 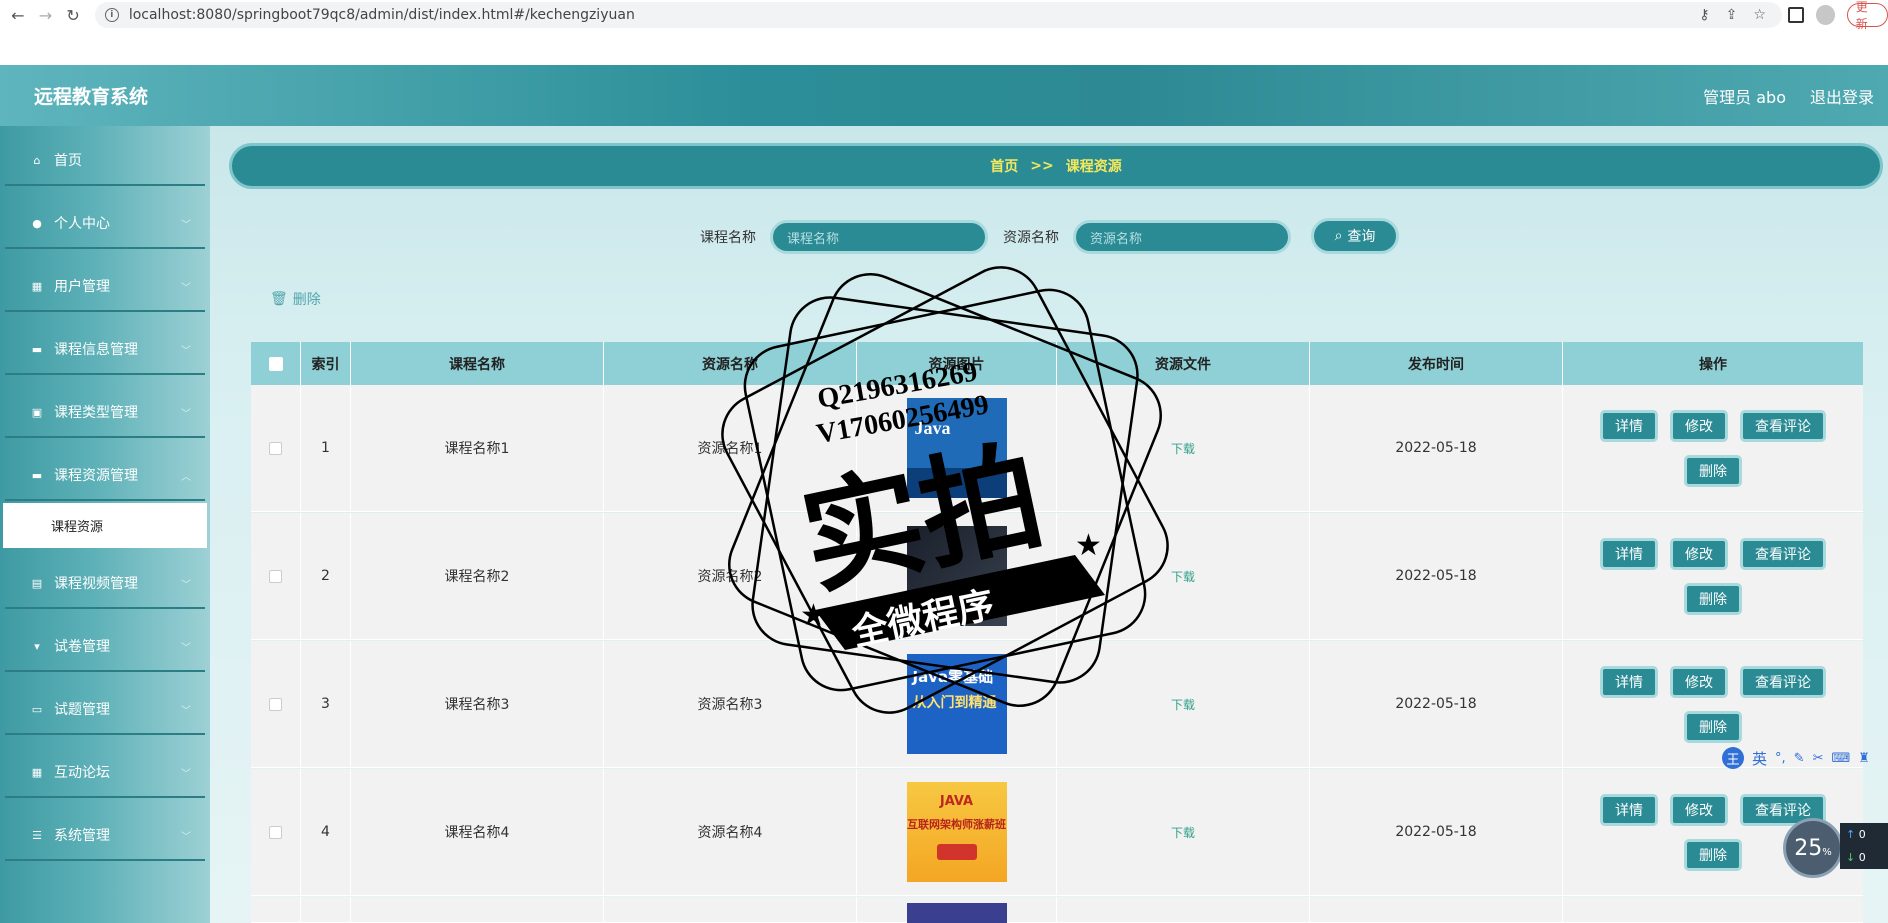 What do you see at coordinates (1867, 15) in the screenshot?
I see `update-button: 更新` at bounding box center [1867, 15].